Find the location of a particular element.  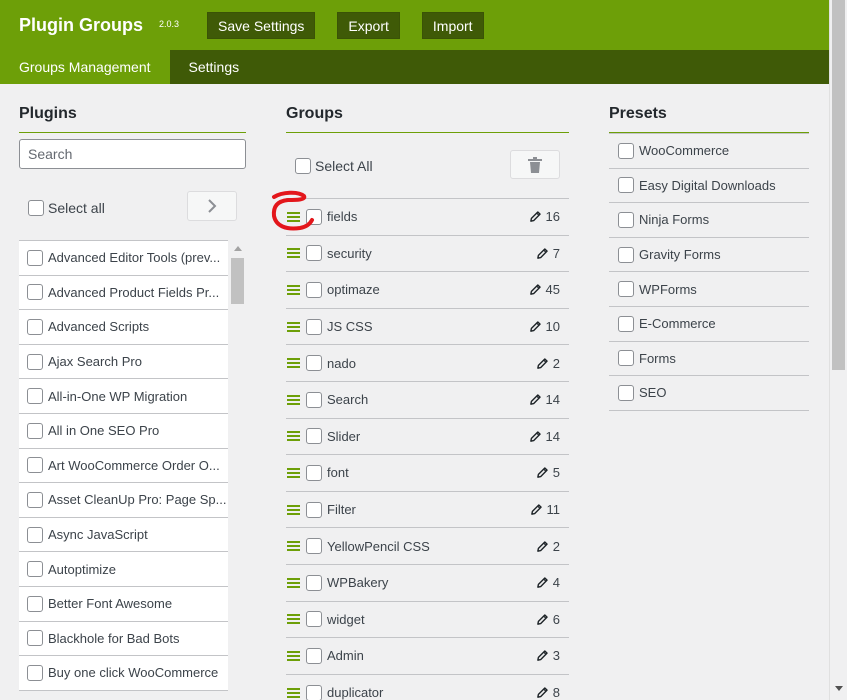

preset-item: SEO is located at coordinates (709, 393).